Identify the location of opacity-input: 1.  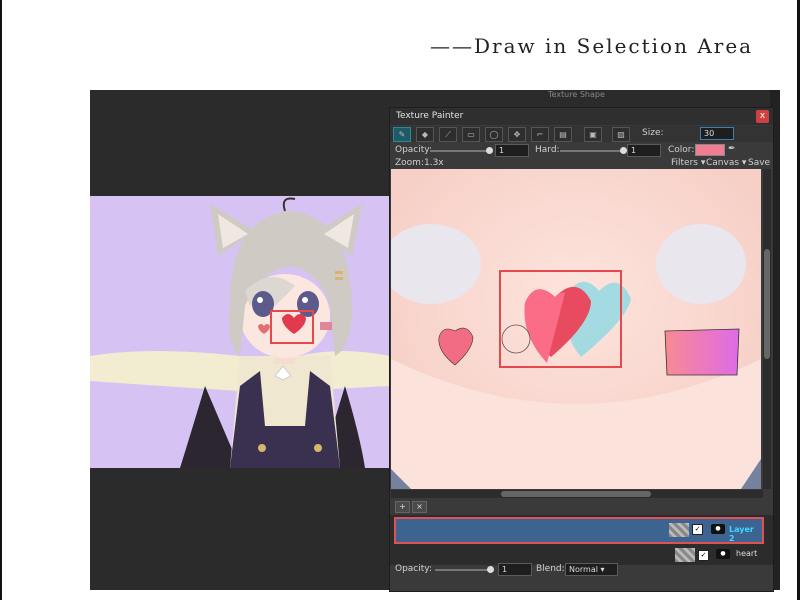
(512, 150).